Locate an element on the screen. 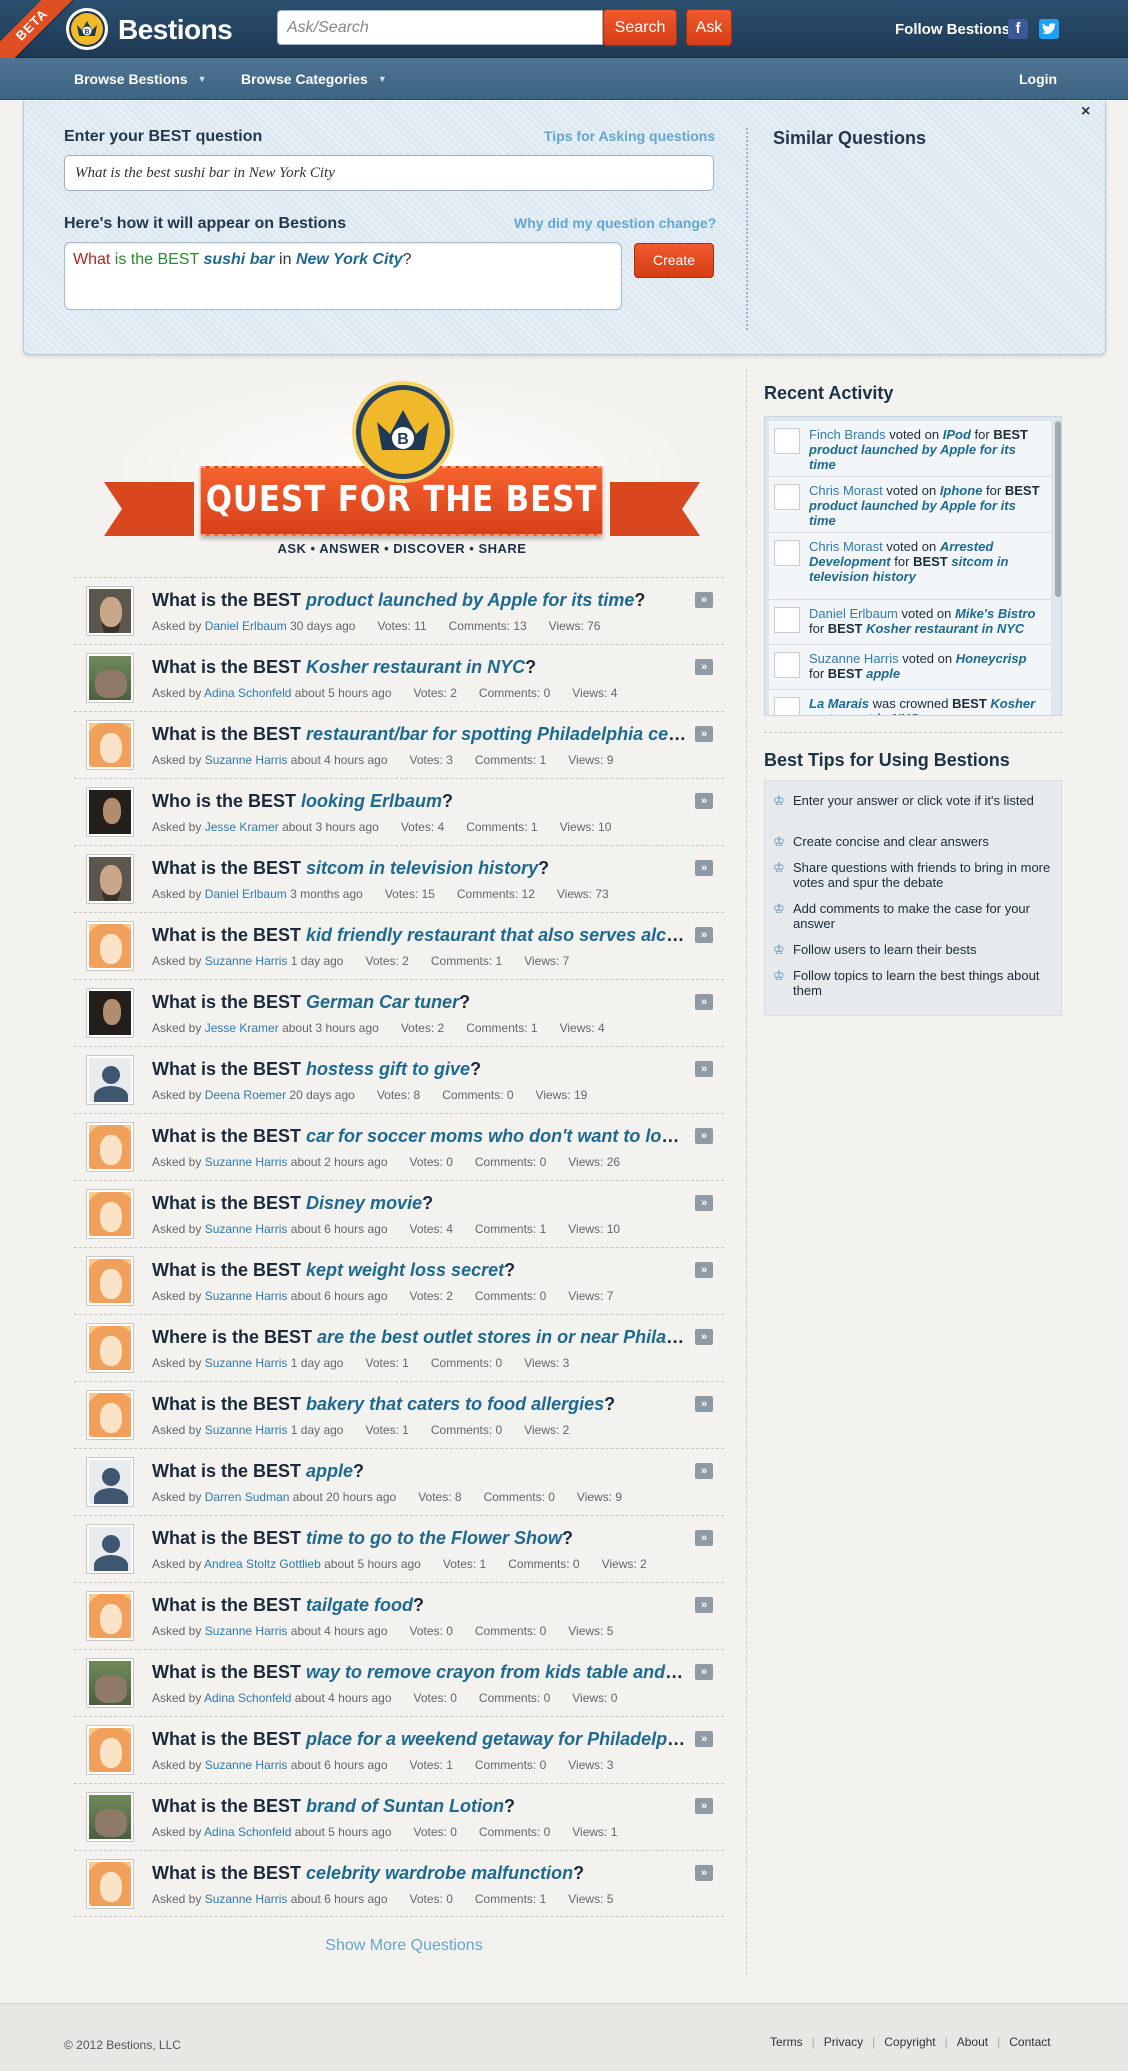  question-author-link: Daniel Erlbaum is located at coordinates (246, 626).